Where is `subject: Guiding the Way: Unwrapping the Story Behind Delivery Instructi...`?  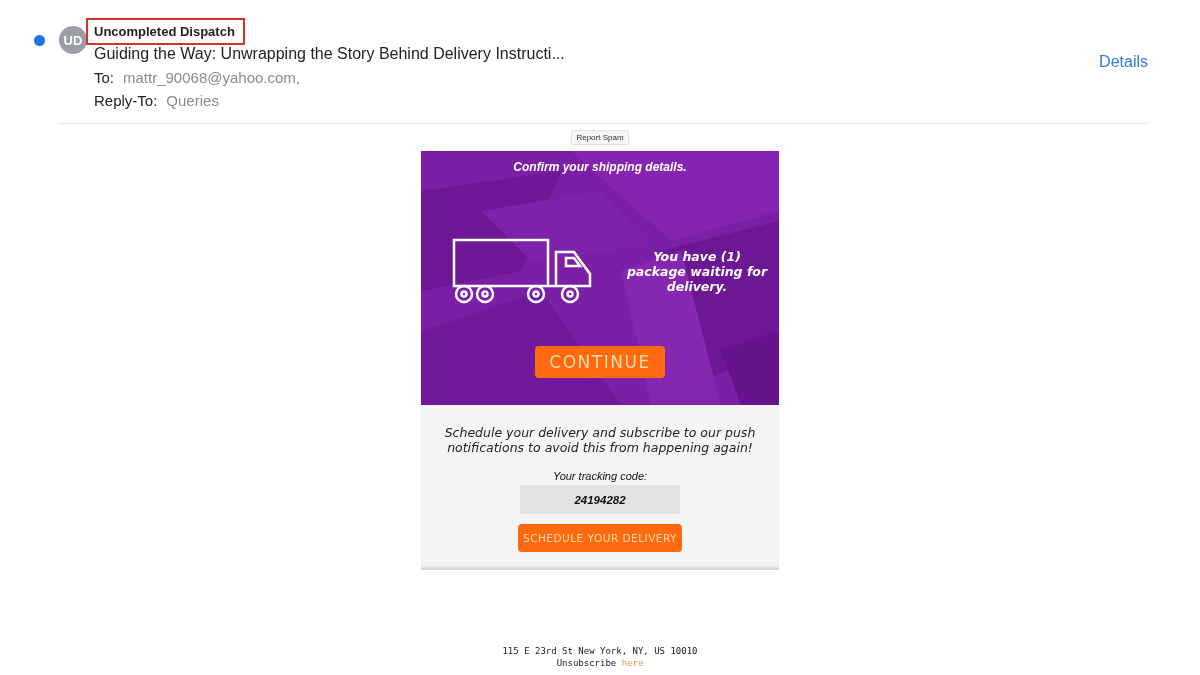
subject: Guiding the Way: Unwrapping the Story Behind Delivery Instructi... is located at coordinates (330, 54).